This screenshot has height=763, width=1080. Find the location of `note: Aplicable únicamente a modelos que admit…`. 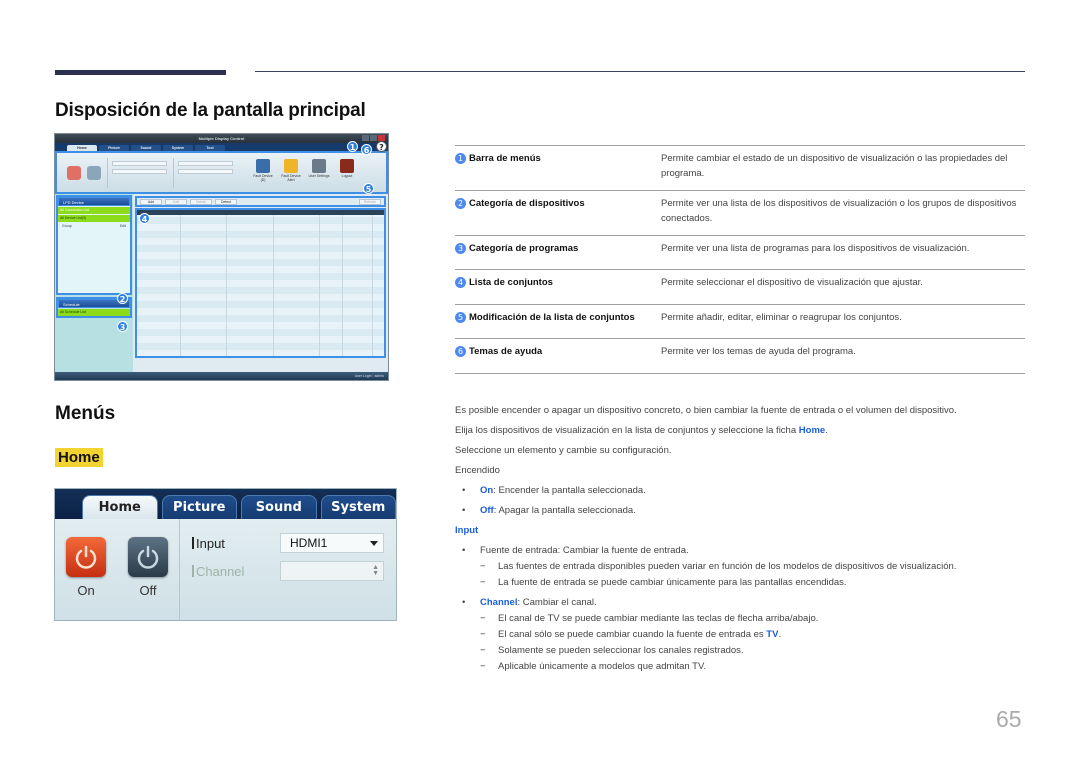

note: Aplicable únicamente a modelos que admit… is located at coordinates (740, 668).